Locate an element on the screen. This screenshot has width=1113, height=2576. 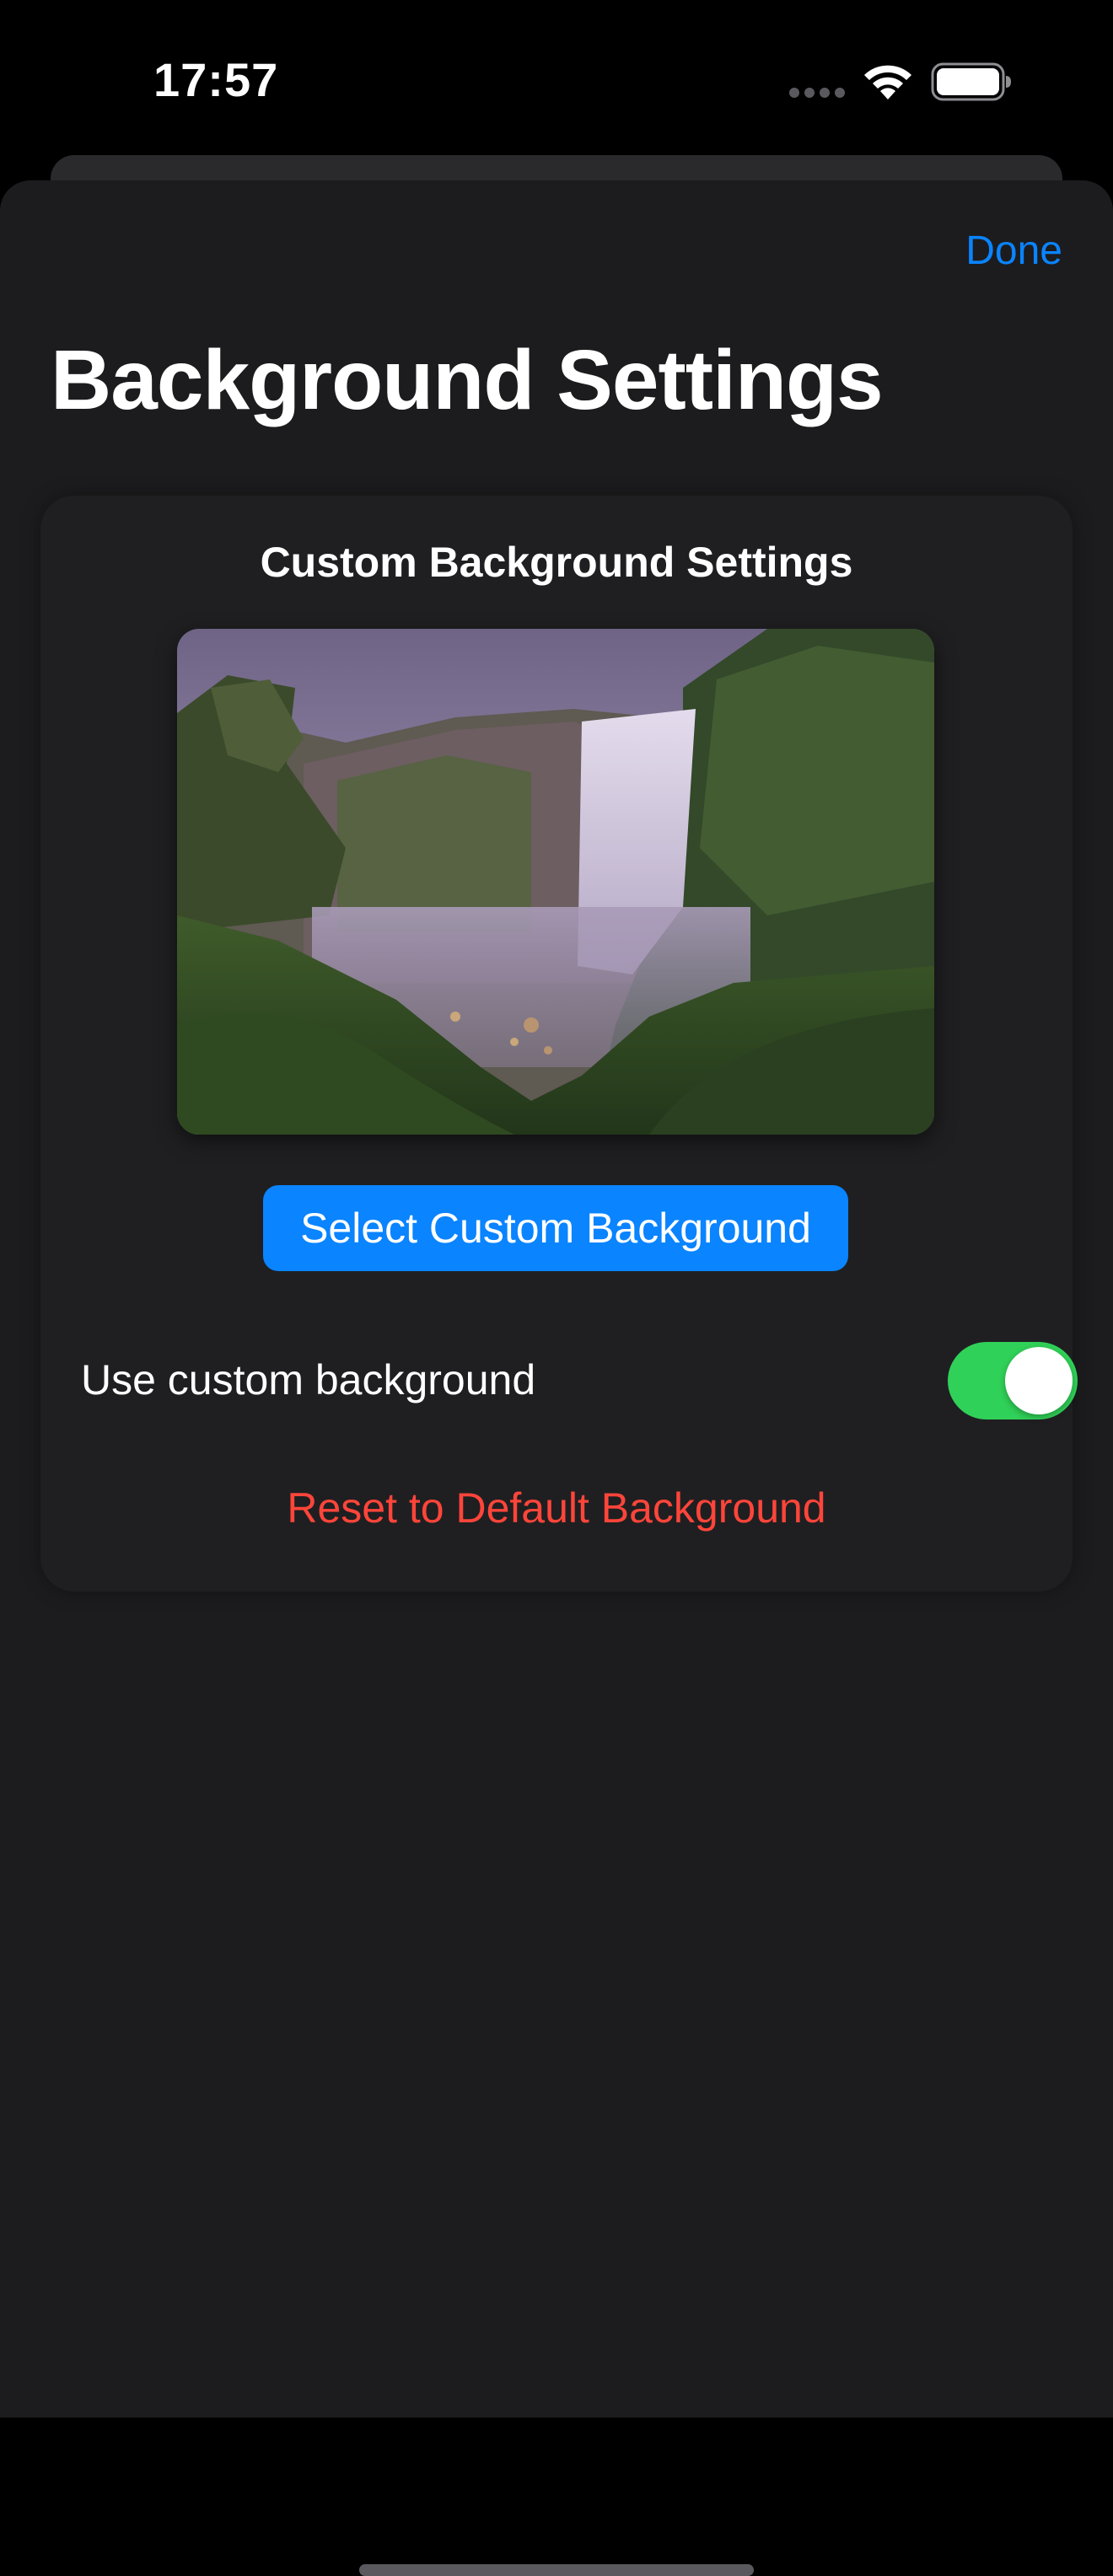
done-button: Done is located at coordinates (1013, 251).